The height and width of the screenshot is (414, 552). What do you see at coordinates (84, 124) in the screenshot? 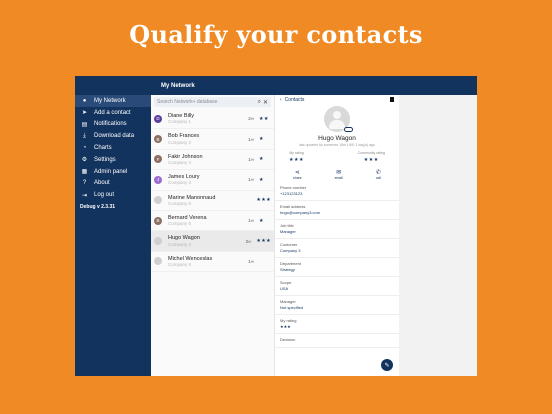
I see `message-icon: ▤` at bounding box center [84, 124].